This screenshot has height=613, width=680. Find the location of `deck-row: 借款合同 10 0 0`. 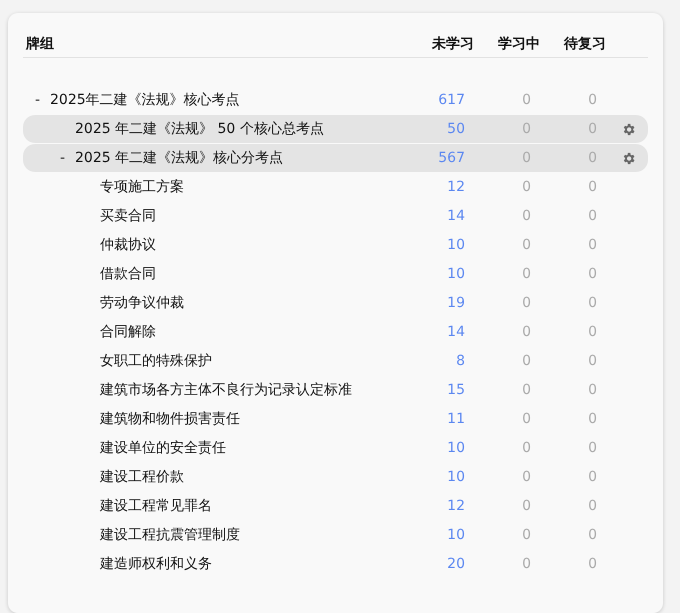

deck-row: 借款合同 10 0 0 is located at coordinates (335, 274).